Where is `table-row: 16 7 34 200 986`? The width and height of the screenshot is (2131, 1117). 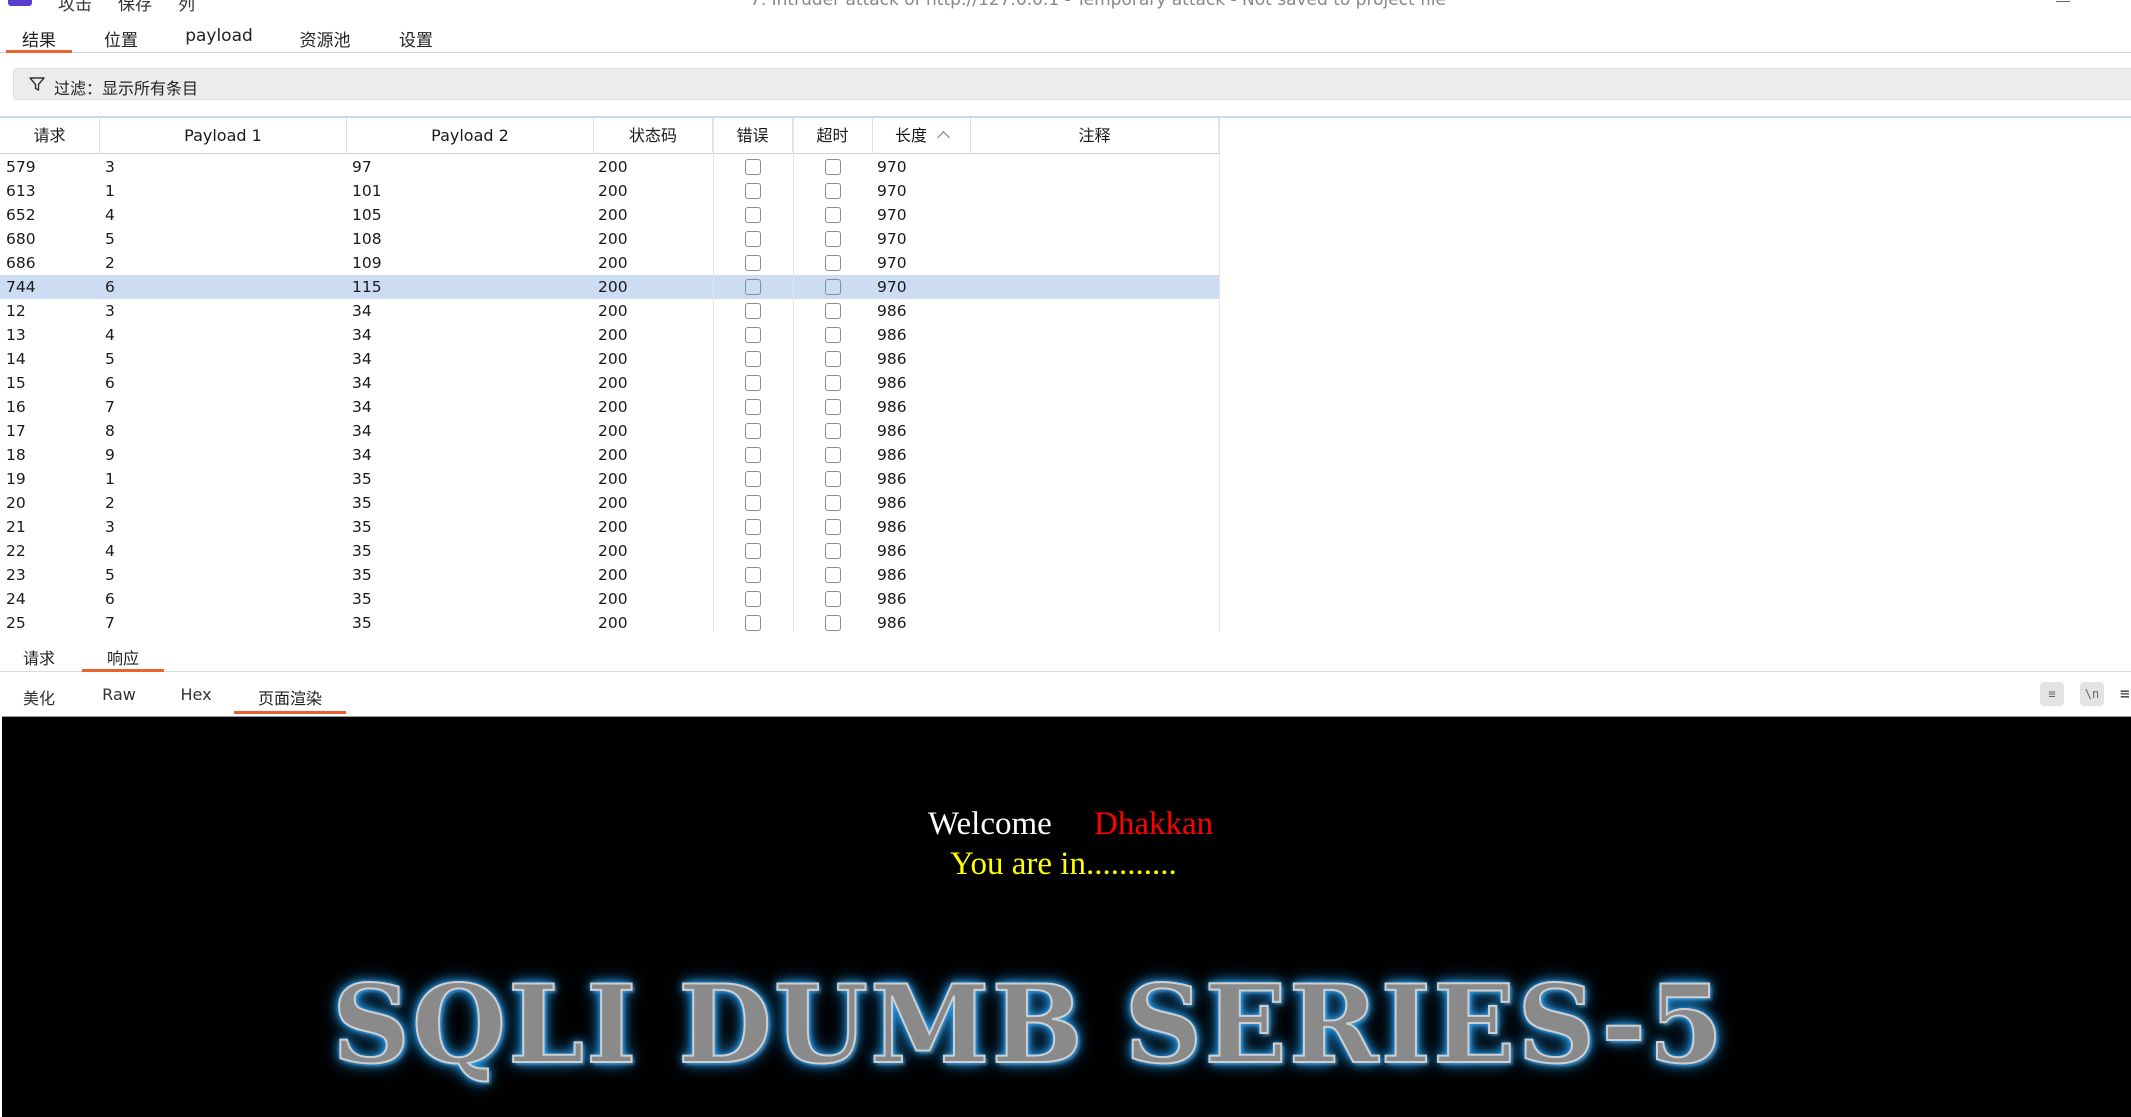 table-row: 16 7 34 200 986 is located at coordinates (609, 407).